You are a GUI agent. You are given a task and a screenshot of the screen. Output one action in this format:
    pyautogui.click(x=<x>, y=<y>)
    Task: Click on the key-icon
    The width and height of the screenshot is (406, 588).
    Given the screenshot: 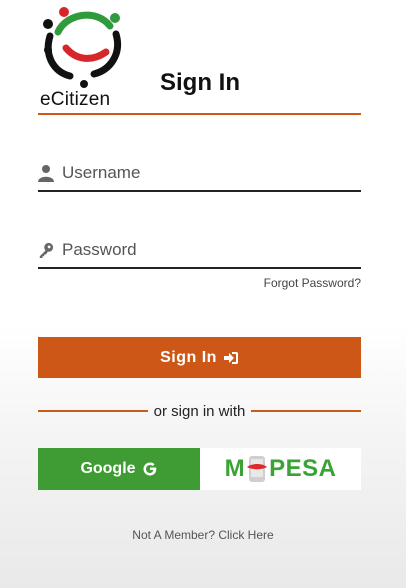 What is the action you would take?
    pyautogui.click(x=46, y=250)
    